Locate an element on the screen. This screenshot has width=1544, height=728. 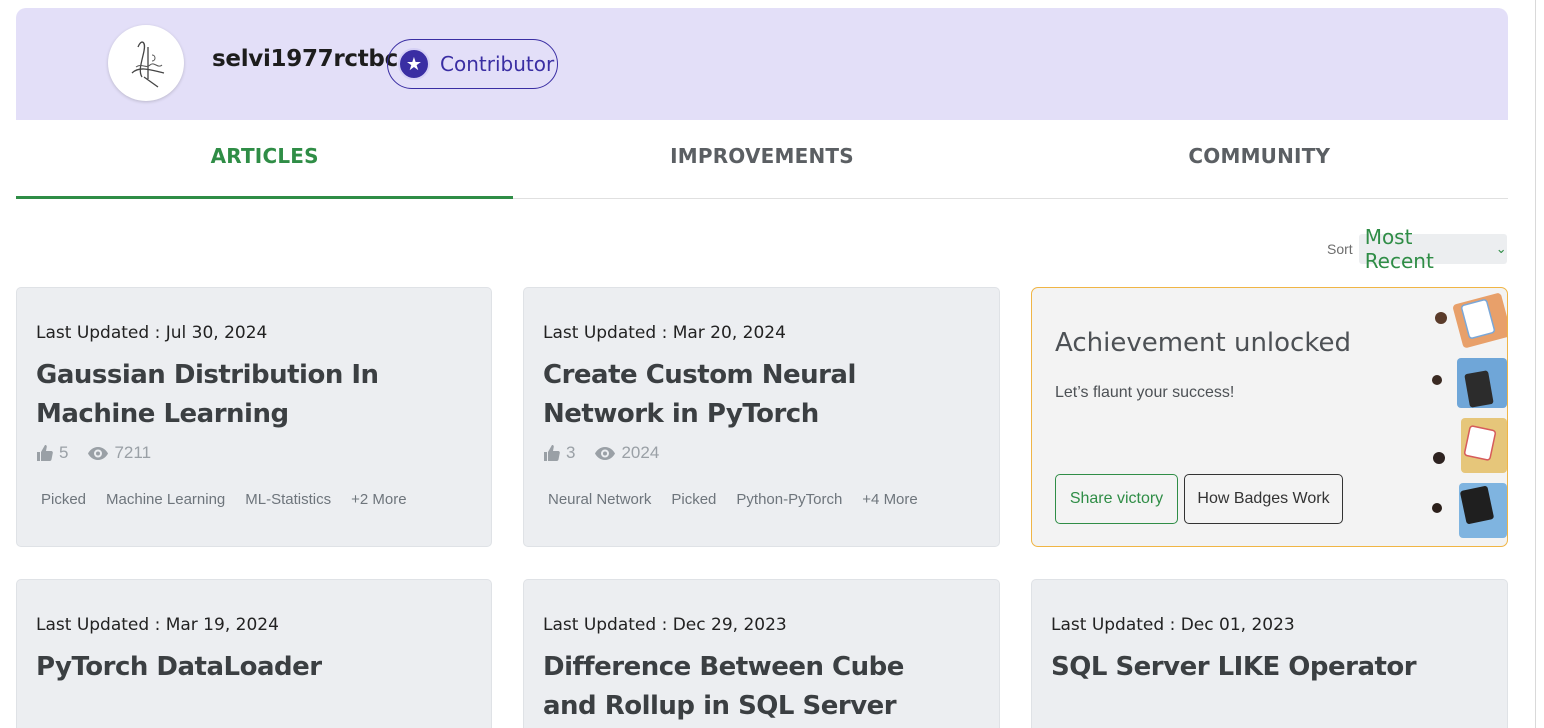
tag: ML-Statistics is located at coordinates (288, 499).